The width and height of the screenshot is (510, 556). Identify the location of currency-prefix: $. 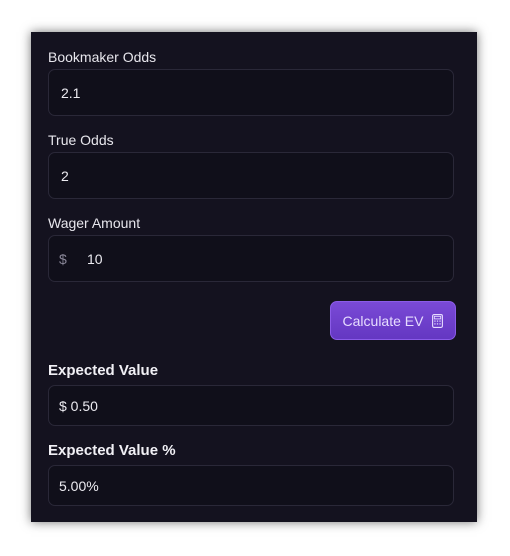
(63, 259).